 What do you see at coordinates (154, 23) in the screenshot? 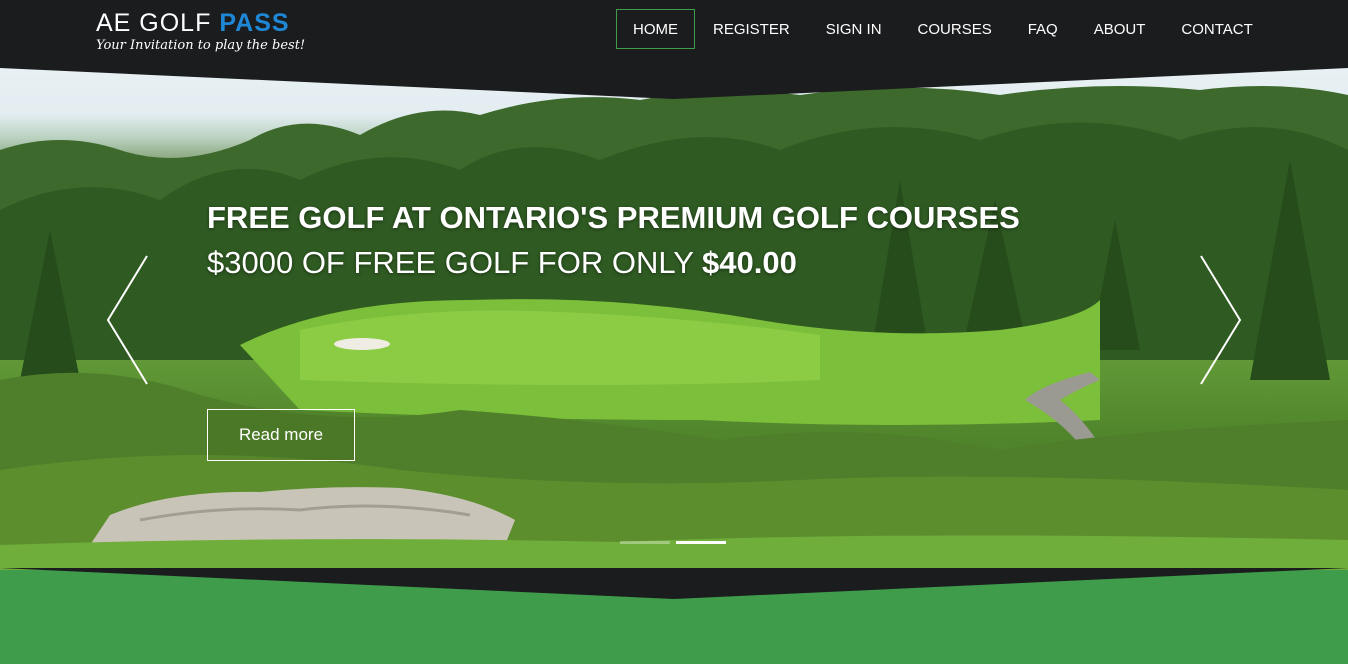
I see `logo-name-light: AE GOLF` at bounding box center [154, 23].